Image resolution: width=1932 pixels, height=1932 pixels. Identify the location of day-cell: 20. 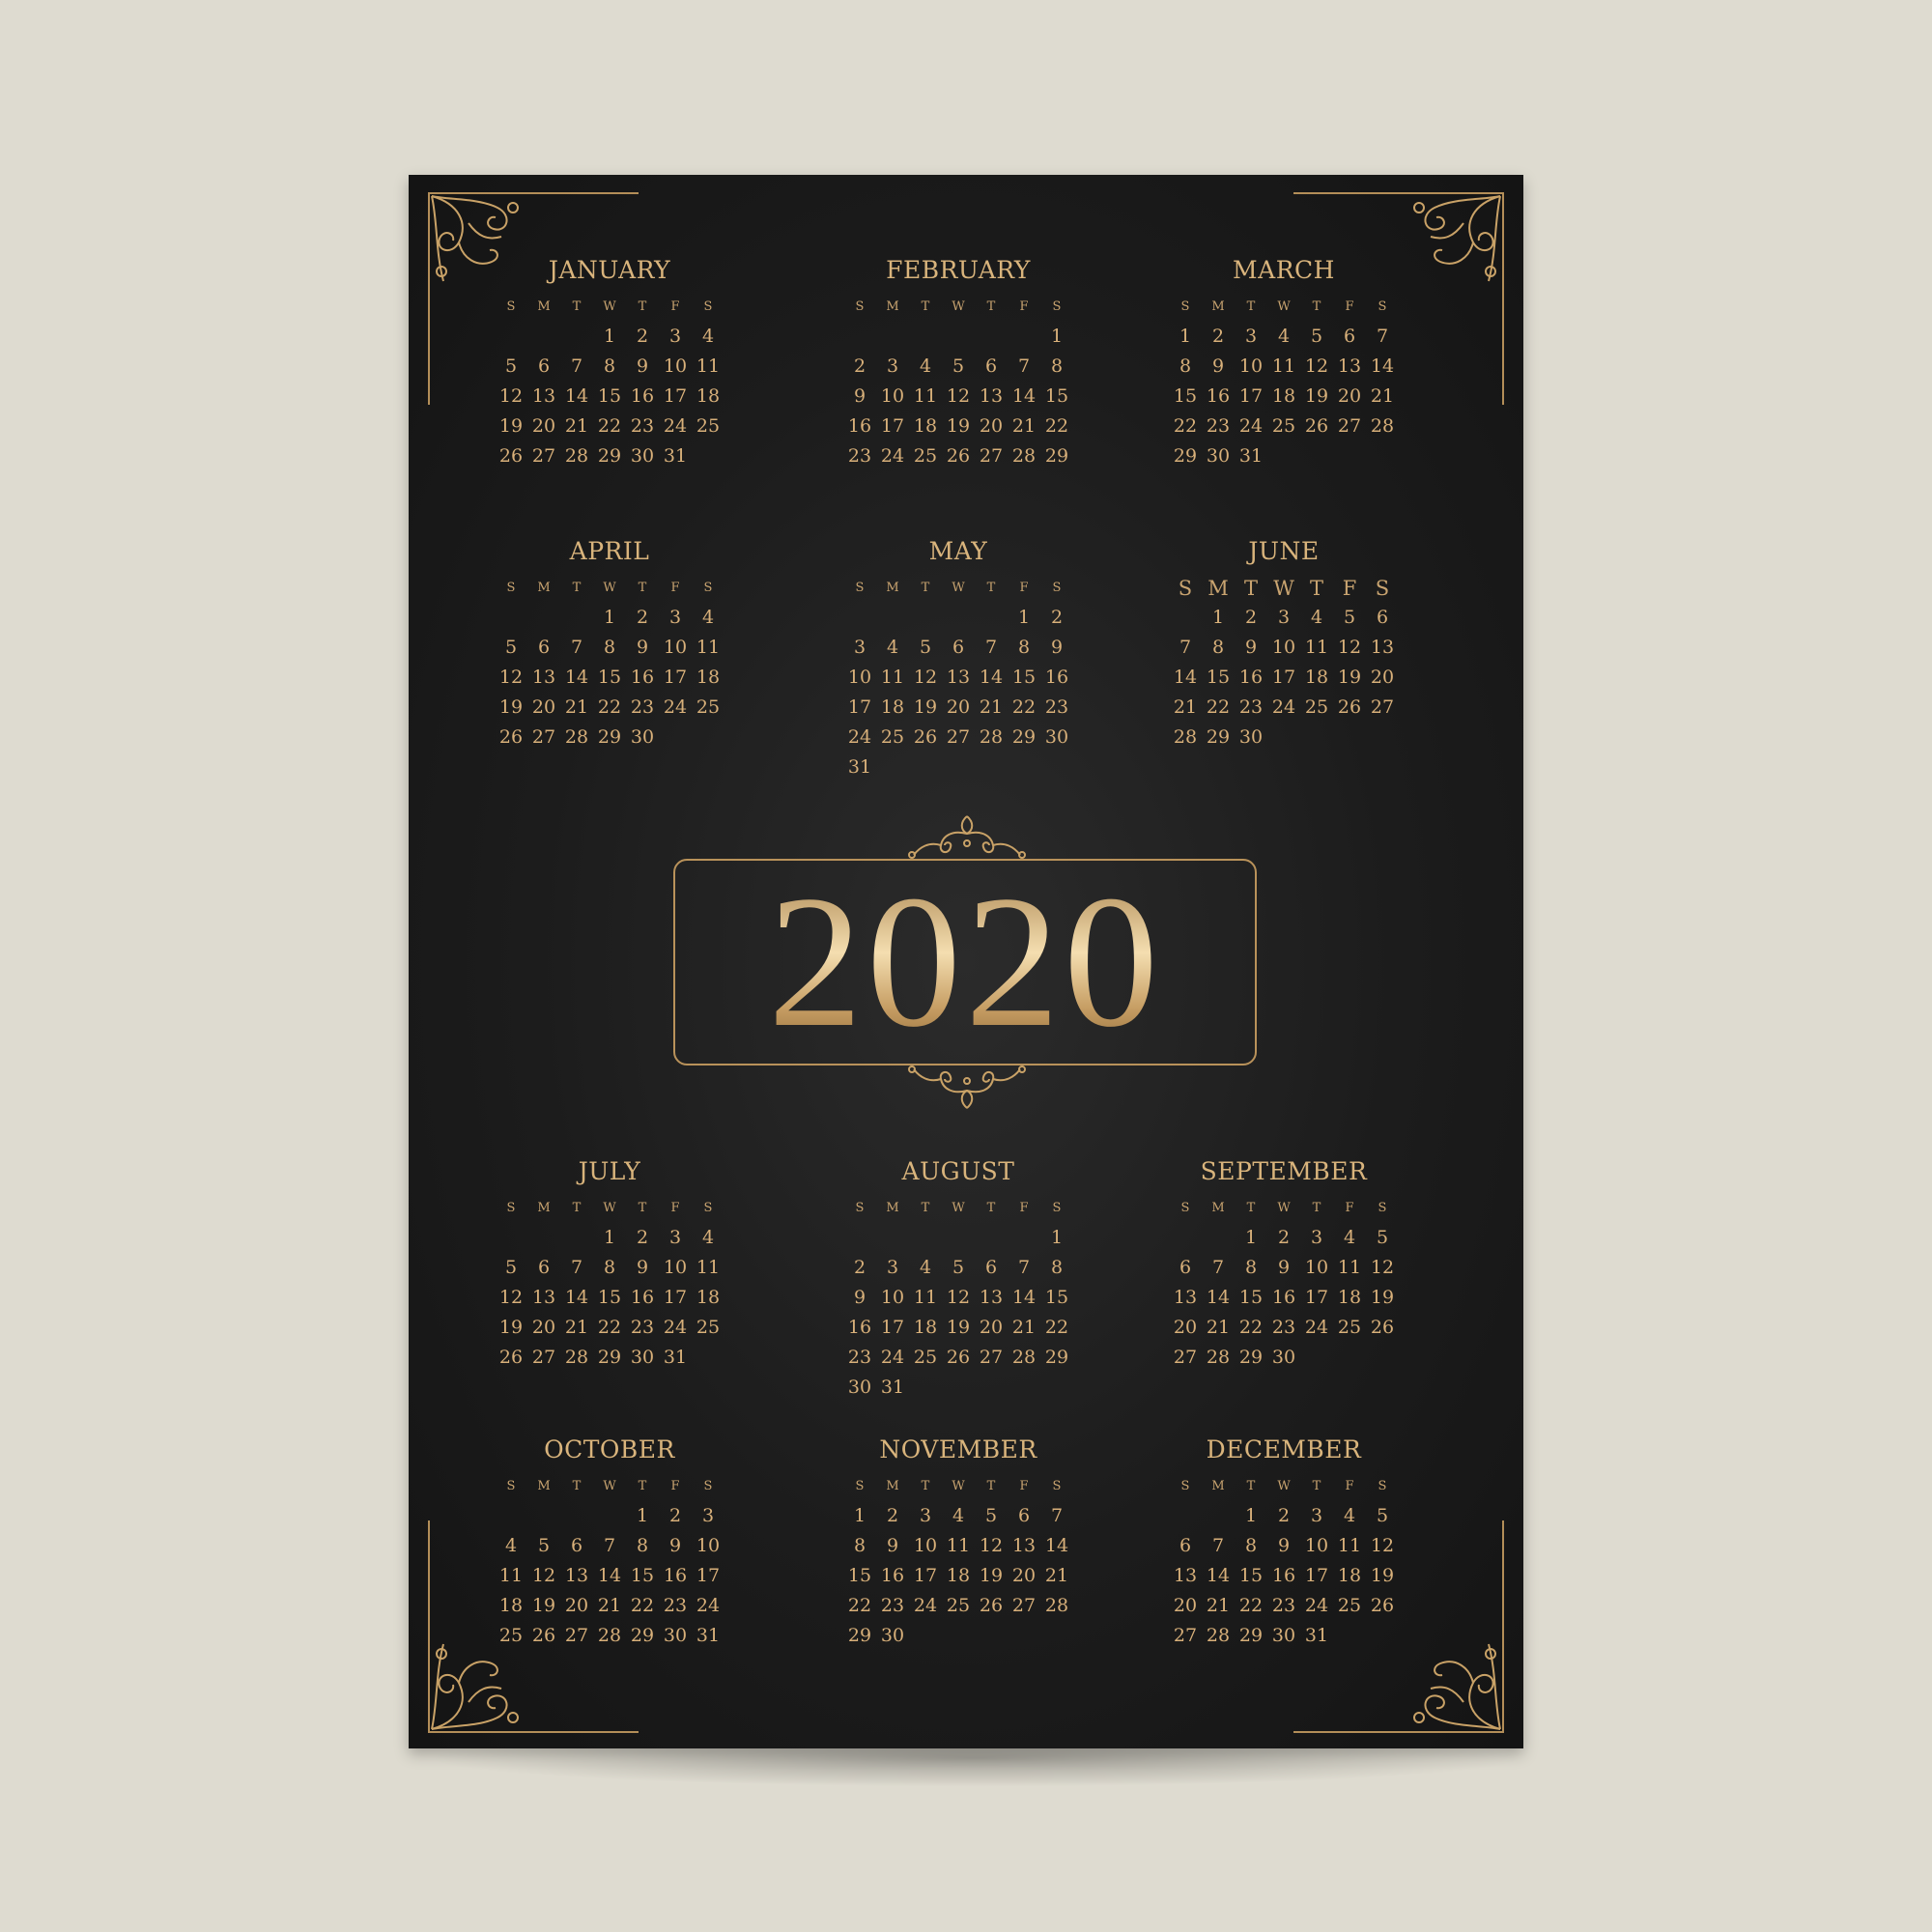
(576, 1605).